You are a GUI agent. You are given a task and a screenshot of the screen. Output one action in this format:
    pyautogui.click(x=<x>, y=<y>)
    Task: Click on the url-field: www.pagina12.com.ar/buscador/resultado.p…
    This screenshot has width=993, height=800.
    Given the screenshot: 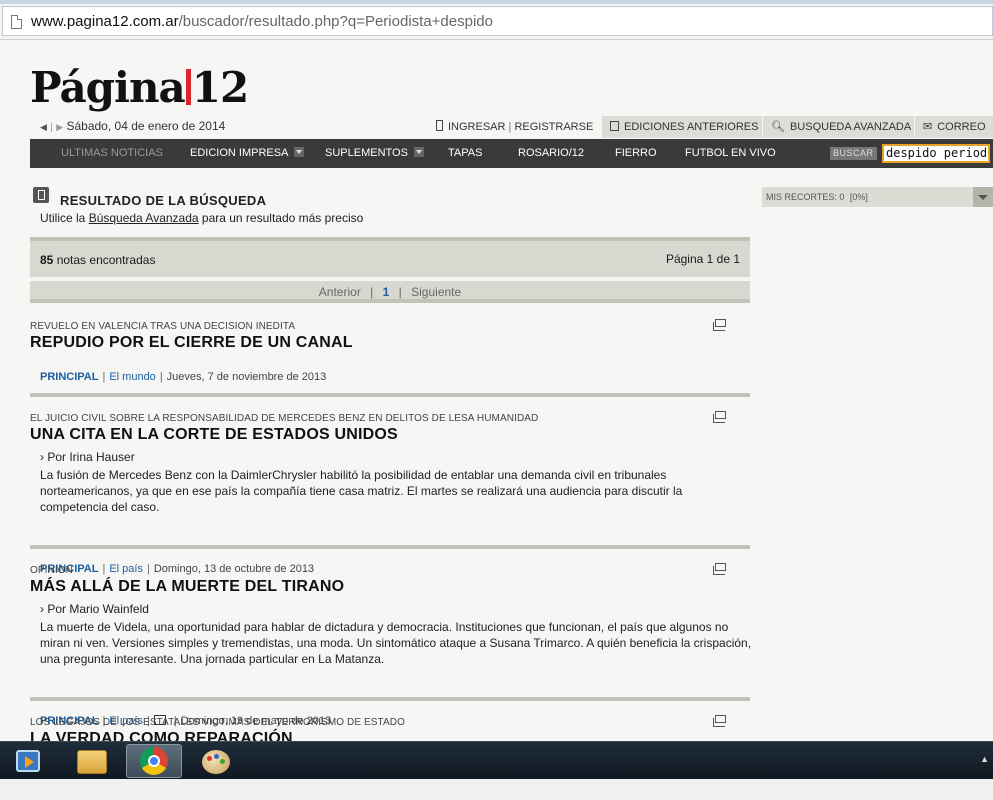 What is the action you would take?
    pyautogui.click(x=497, y=21)
    